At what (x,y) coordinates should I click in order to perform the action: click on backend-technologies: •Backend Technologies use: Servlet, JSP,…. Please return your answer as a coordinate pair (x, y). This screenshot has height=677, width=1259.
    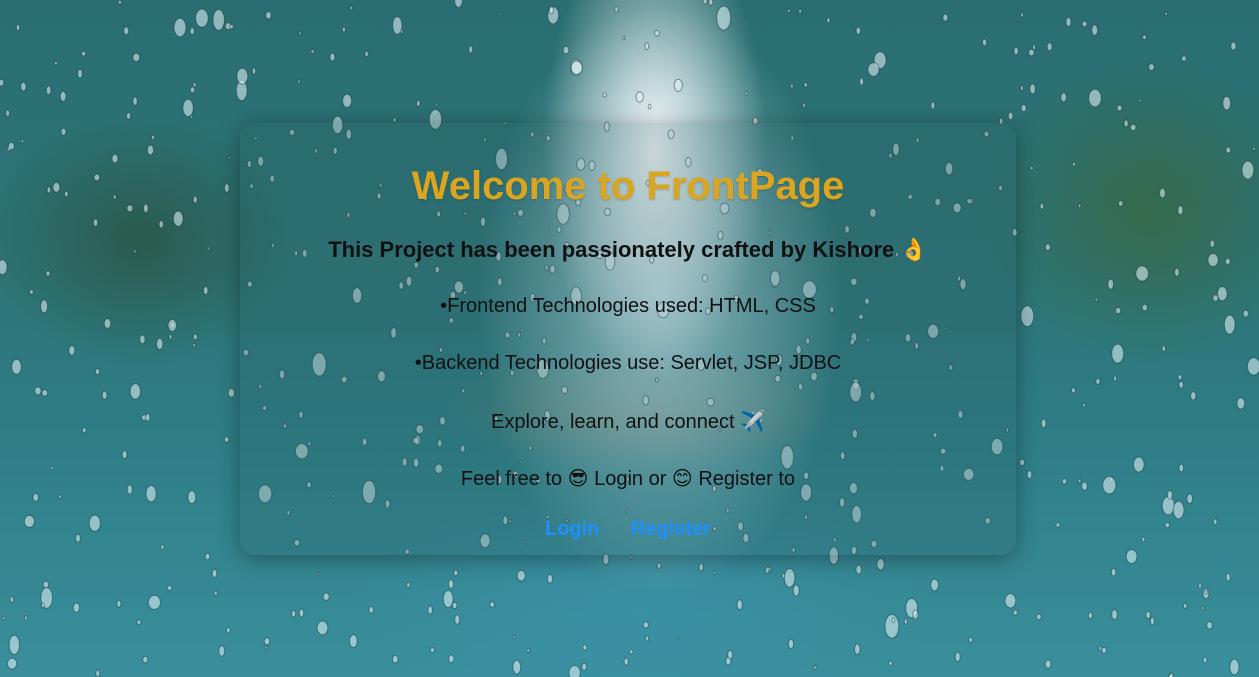
    Looking at the image, I should click on (628, 363).